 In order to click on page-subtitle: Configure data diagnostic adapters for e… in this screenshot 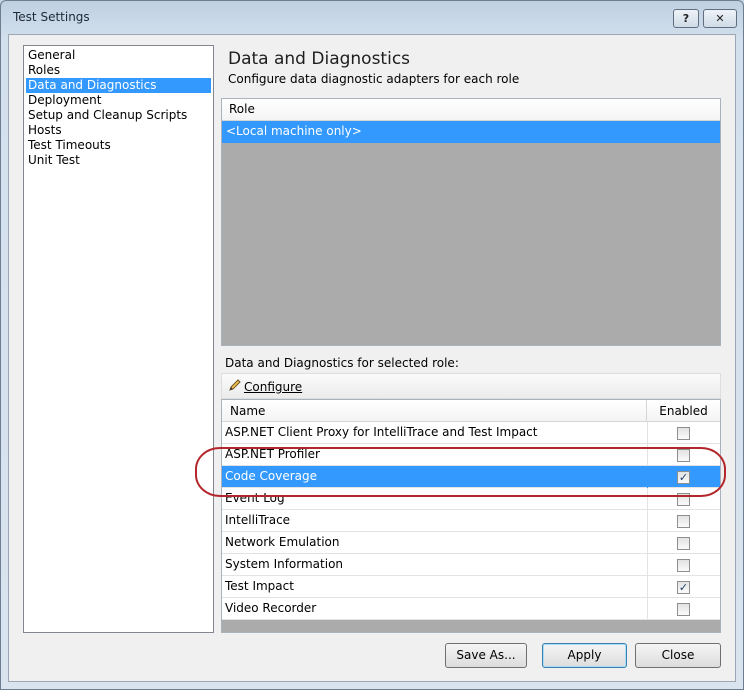, I will do `click(374, 79)`.